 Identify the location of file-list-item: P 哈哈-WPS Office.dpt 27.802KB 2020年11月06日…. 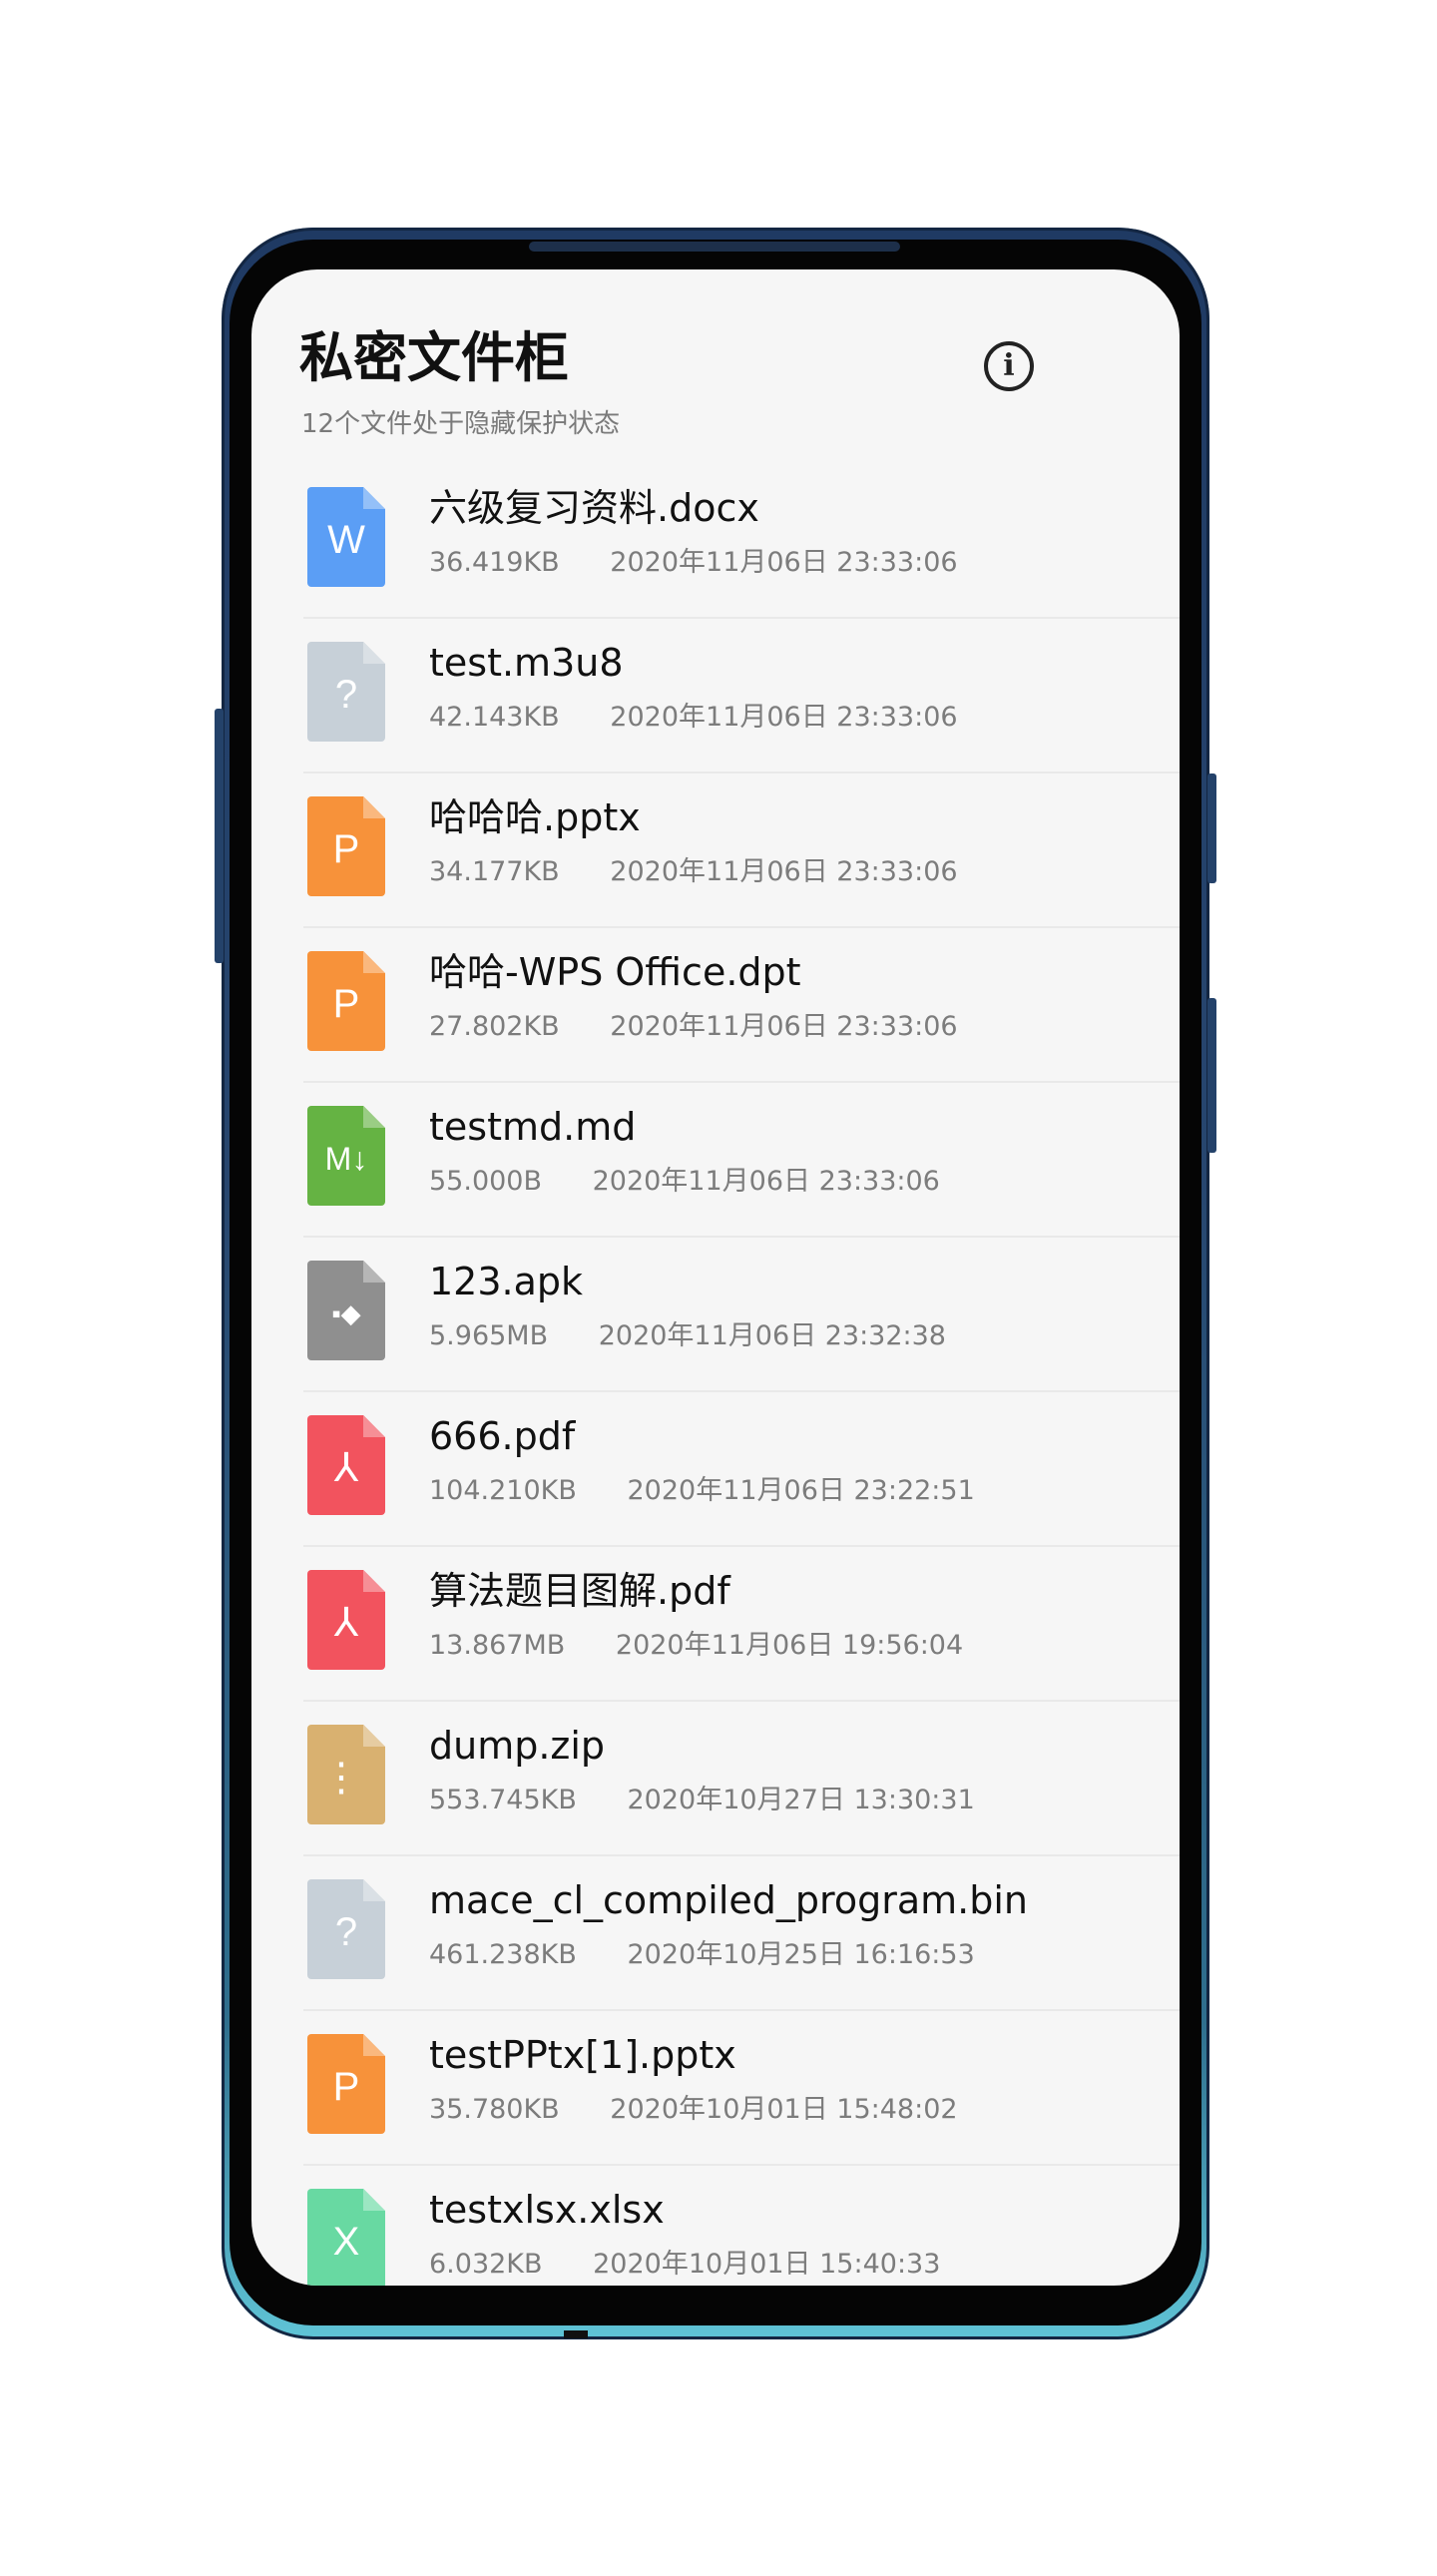
(741, 1006).